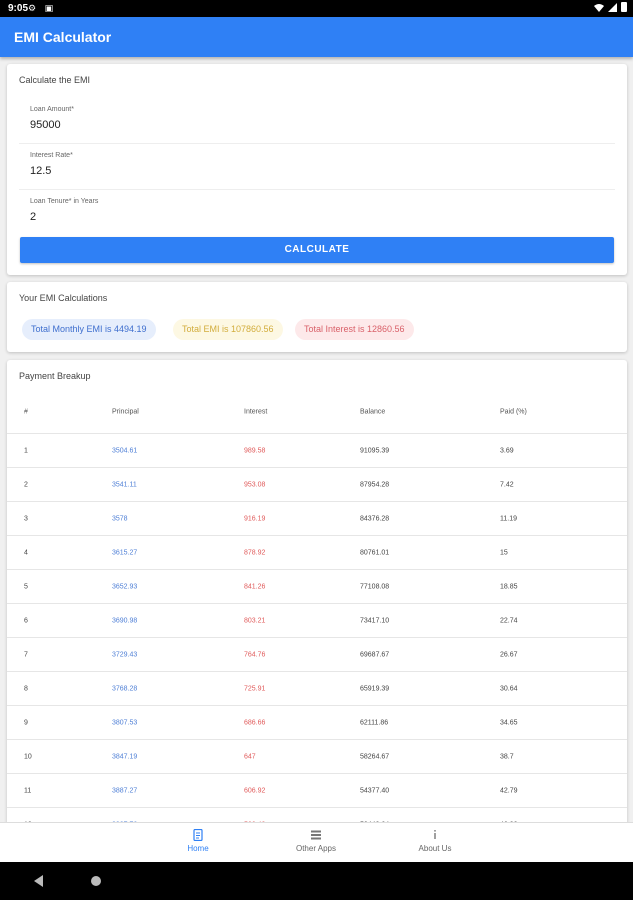 The image size is (633, 900). Describe the element at coordinates (317, 723) in the screenshot. I see `table-row: 9 3807.53 686.66 62111.86 34.65` at that location.